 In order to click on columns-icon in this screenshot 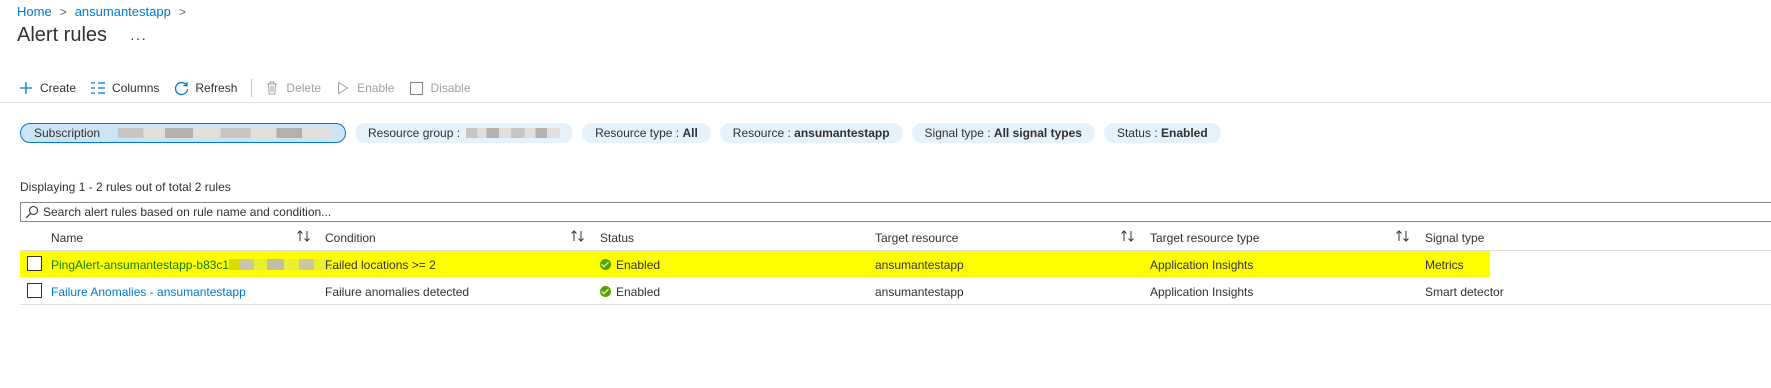, I will do `click(98, 88)`.